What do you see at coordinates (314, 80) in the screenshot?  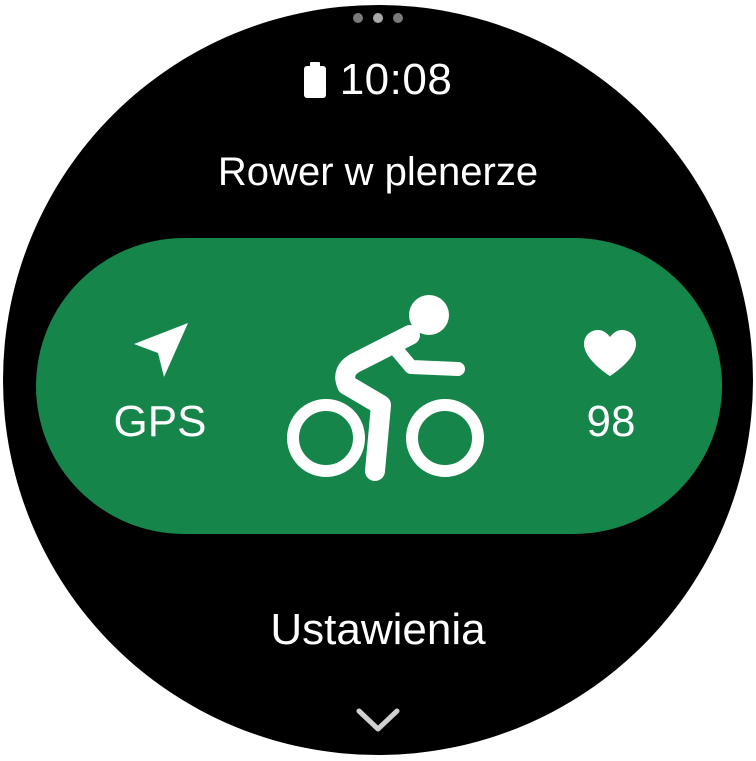 I see `battery-icon` at bounding box center [314, 80].